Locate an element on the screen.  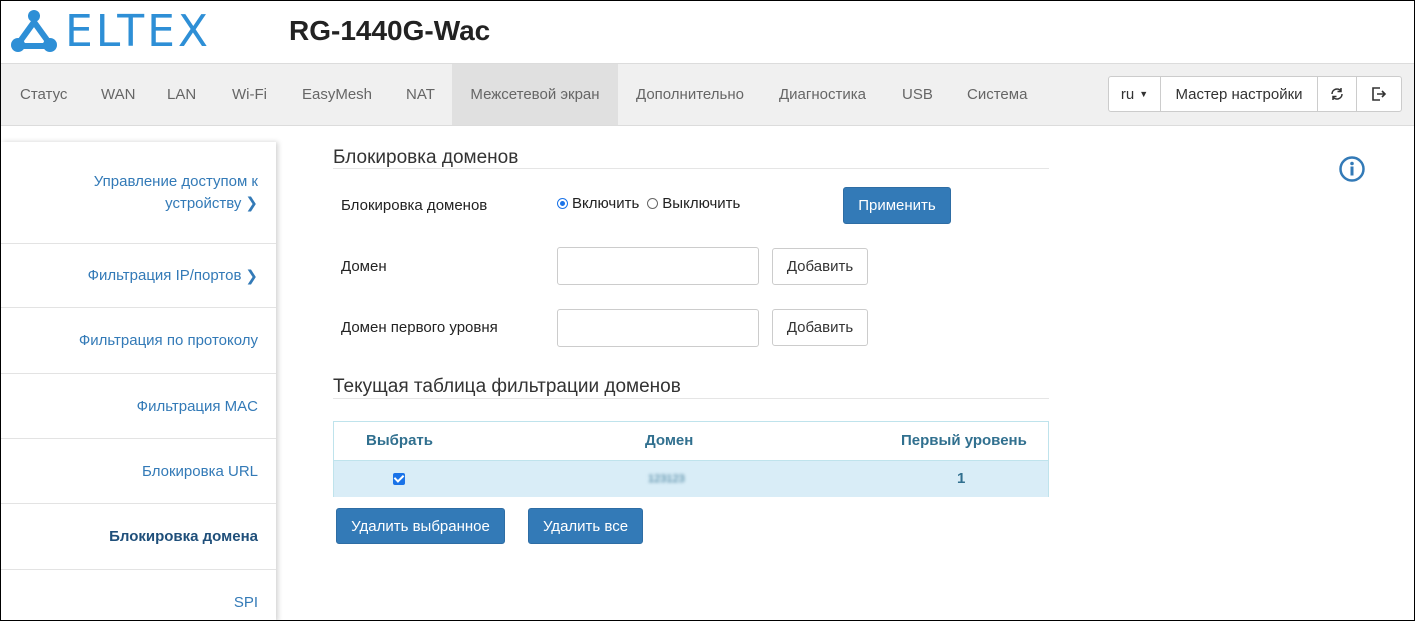
setup-wizard-button: Мастер настройки is located at coordinates (1239, 94).